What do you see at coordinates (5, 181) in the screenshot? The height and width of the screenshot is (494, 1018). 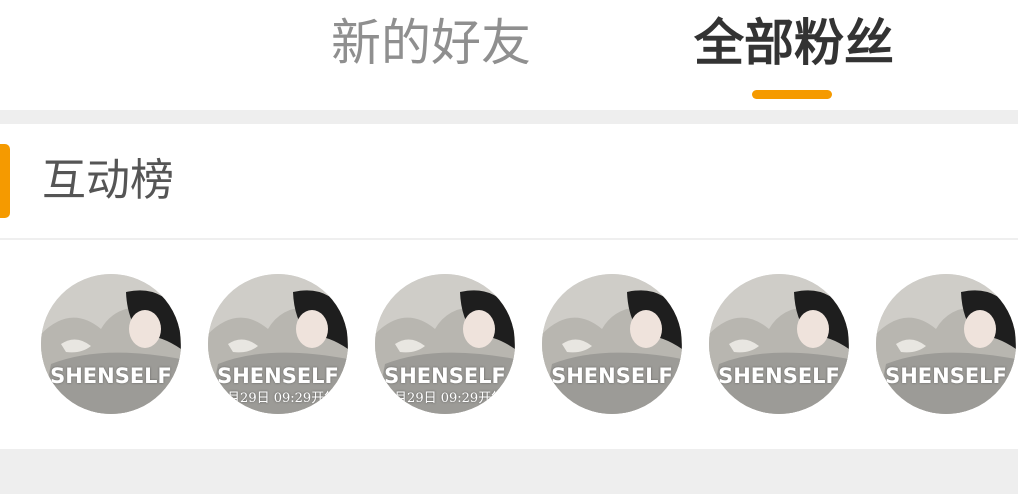 I see `section-accent-bar` at bounding box center [5, 181].